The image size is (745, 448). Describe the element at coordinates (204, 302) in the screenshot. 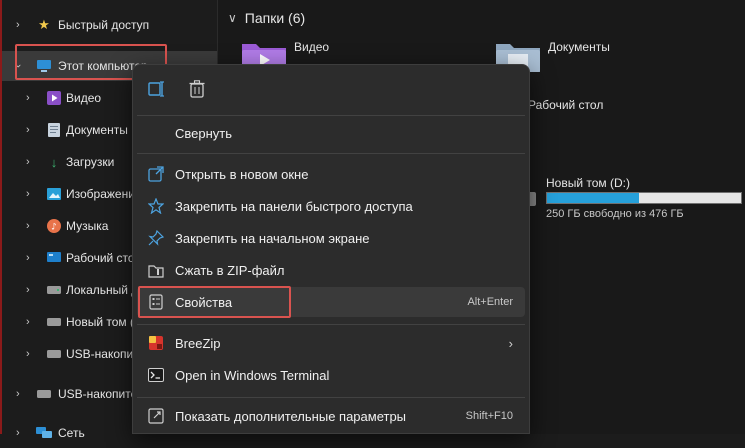

I see `menu-item-label: Свойства` at that location.